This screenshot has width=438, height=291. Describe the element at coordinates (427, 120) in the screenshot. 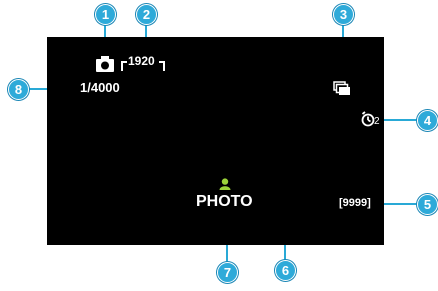

I see `callout-4: 4` at that location.